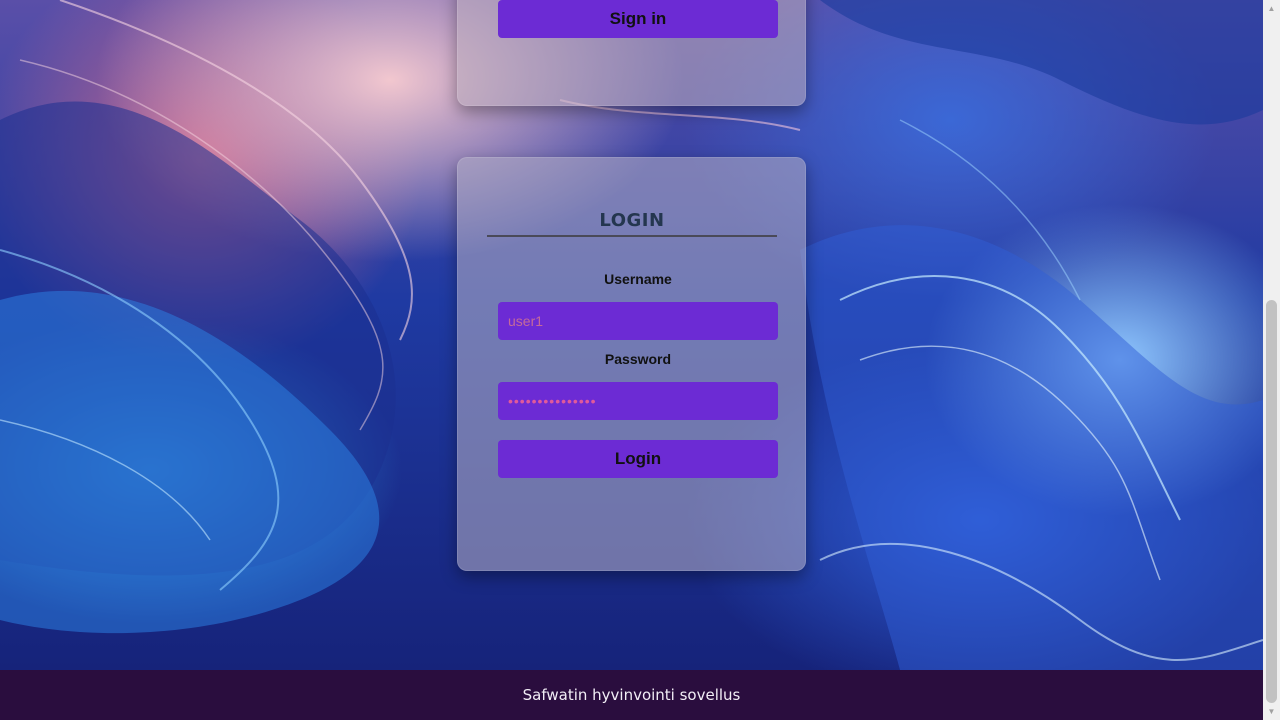 The image size is (1280, 720). I want to click on password-input, so click(638, 401).